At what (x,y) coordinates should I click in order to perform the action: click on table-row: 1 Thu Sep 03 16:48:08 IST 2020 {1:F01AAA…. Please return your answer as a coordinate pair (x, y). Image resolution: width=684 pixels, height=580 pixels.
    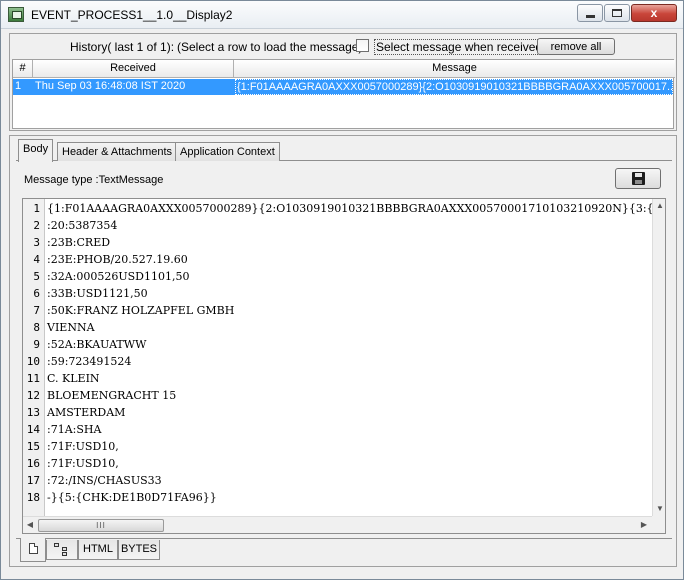
    Looking at the image, I should click on (343, 87).